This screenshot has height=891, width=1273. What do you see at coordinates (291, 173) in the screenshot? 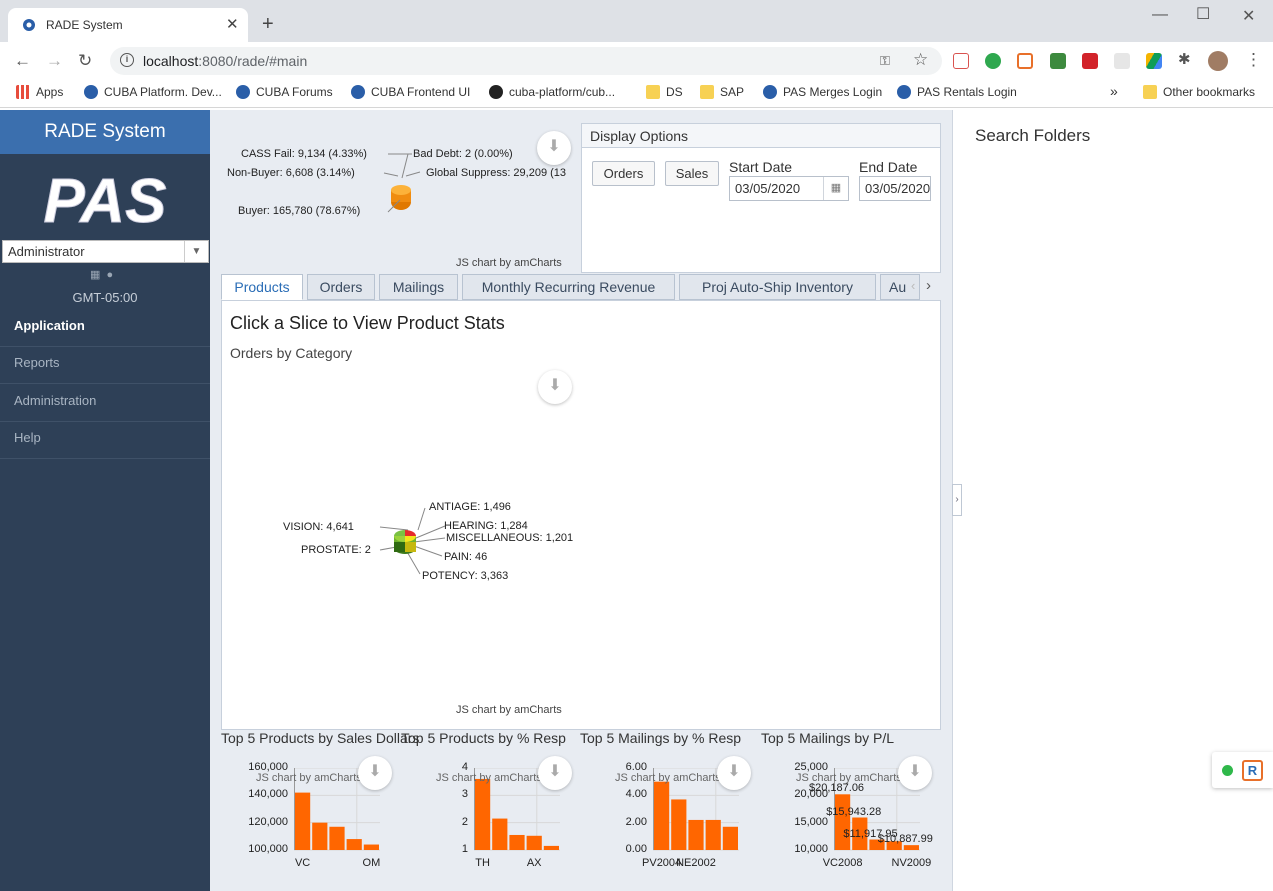
I see `pie-label-non-buyer: Non-Buyer: 6,608 (3.14%)` at bounding box center [291, 173].